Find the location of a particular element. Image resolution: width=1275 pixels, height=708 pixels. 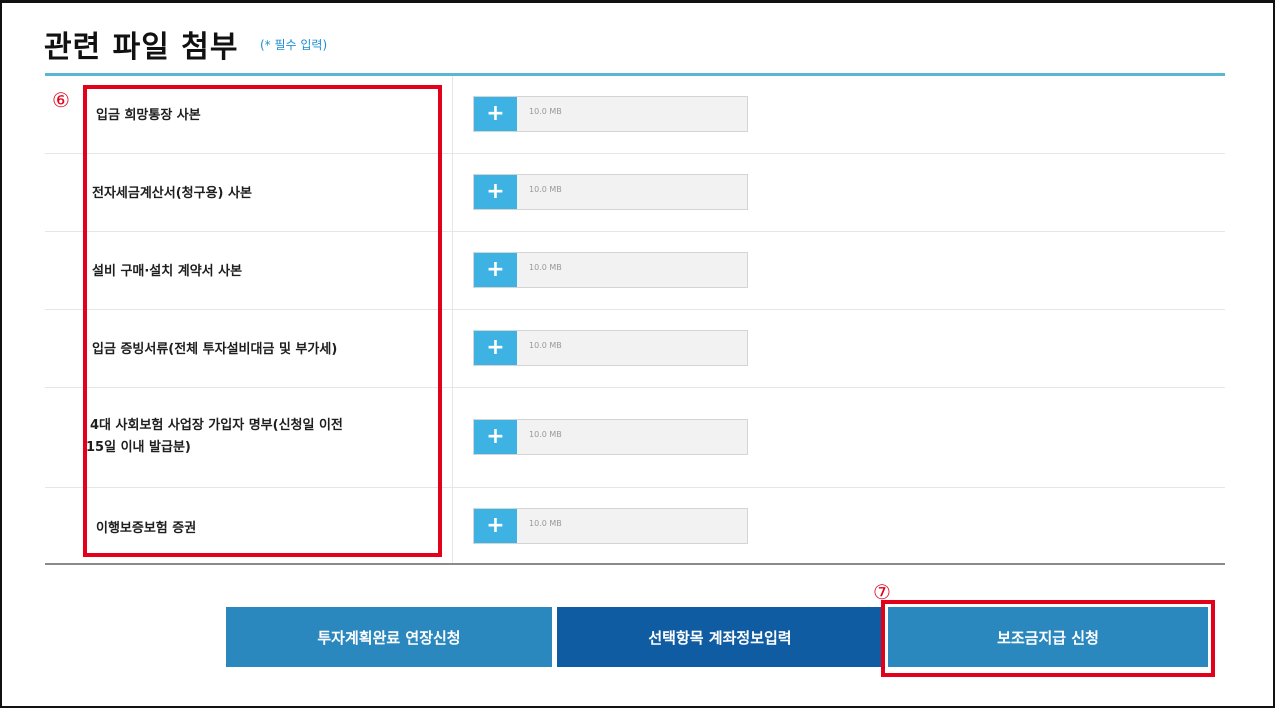

file-upload-payment-proof: + 10.0 MB is located at coordinates (610, 348).